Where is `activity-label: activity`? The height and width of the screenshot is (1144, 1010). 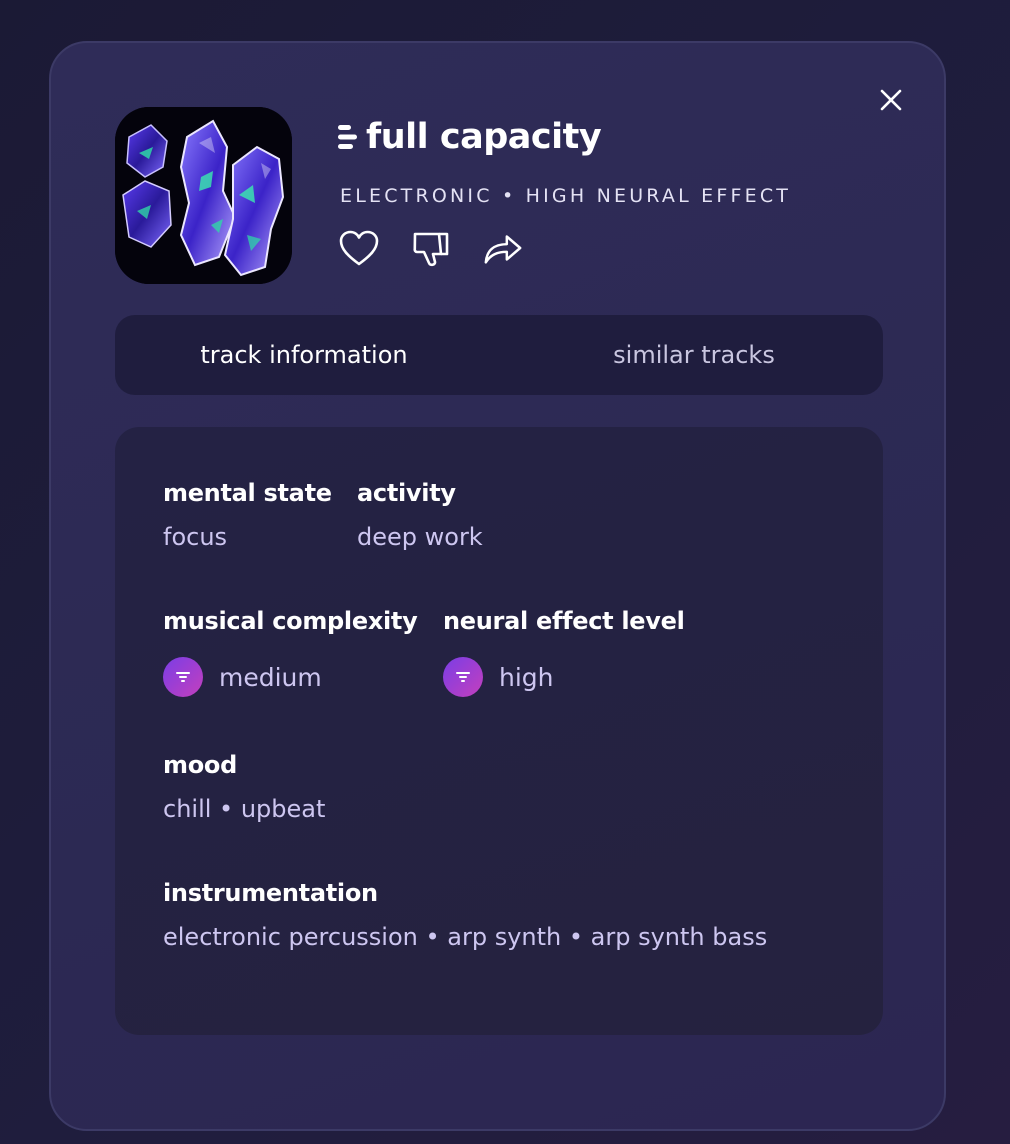 activity-label: activity is located at coordinates (406, 493).